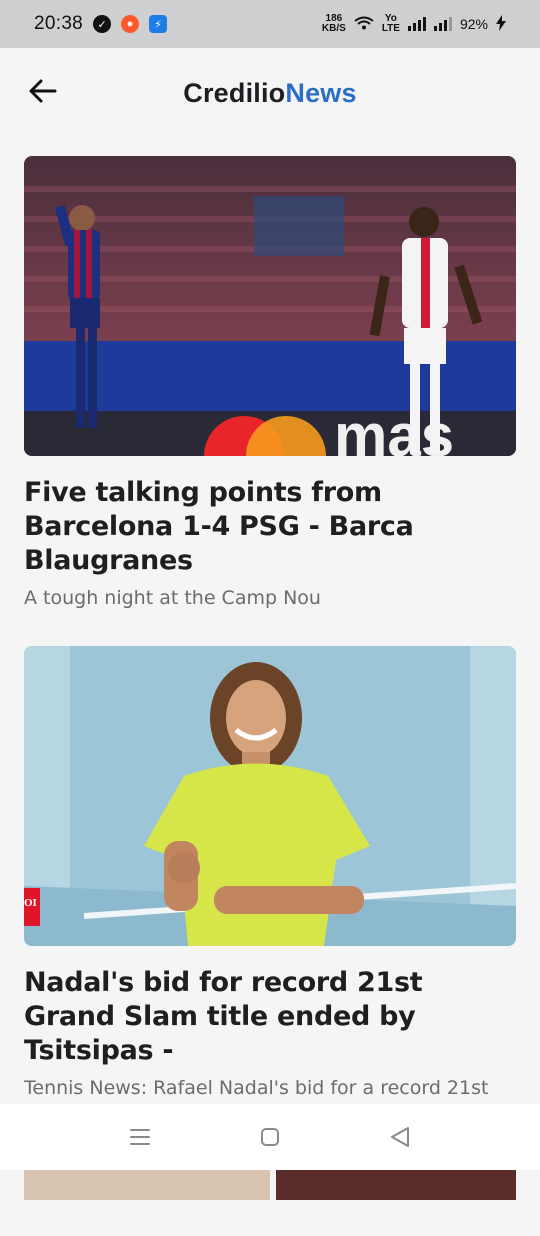 Image resolution: width=540 pixels, height=1236 pixels. I want to click on brand-part-2: News, so click(321, 92).